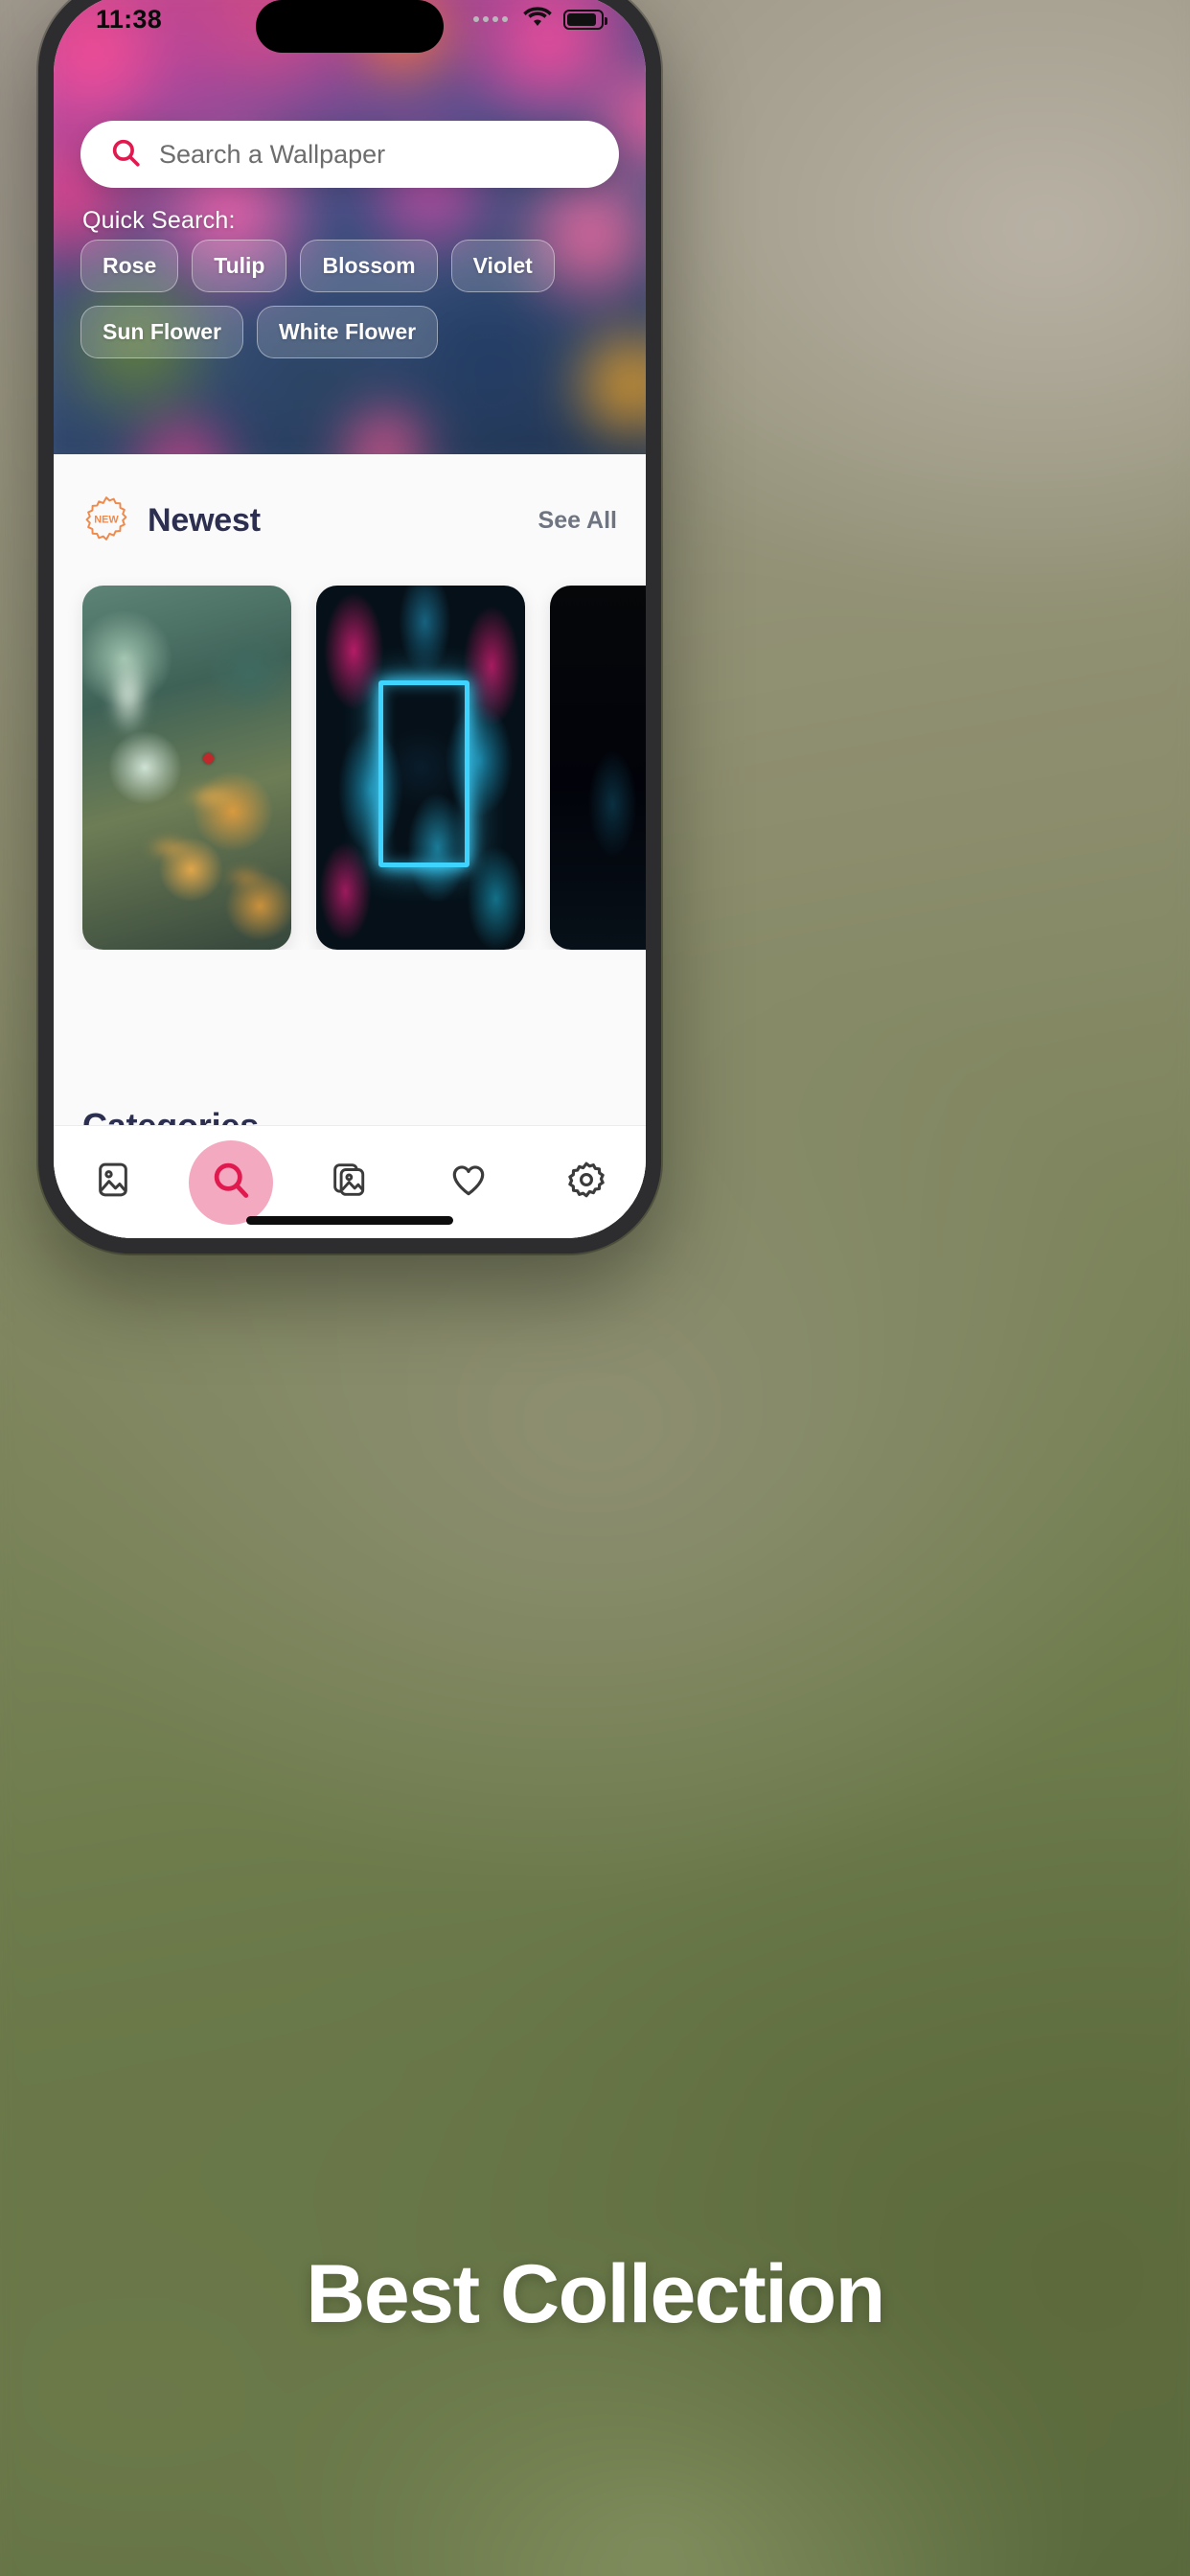  Describe the element at coordinates (491, 19) in the screenshot. I see `cellular-dots-icon` at that location.